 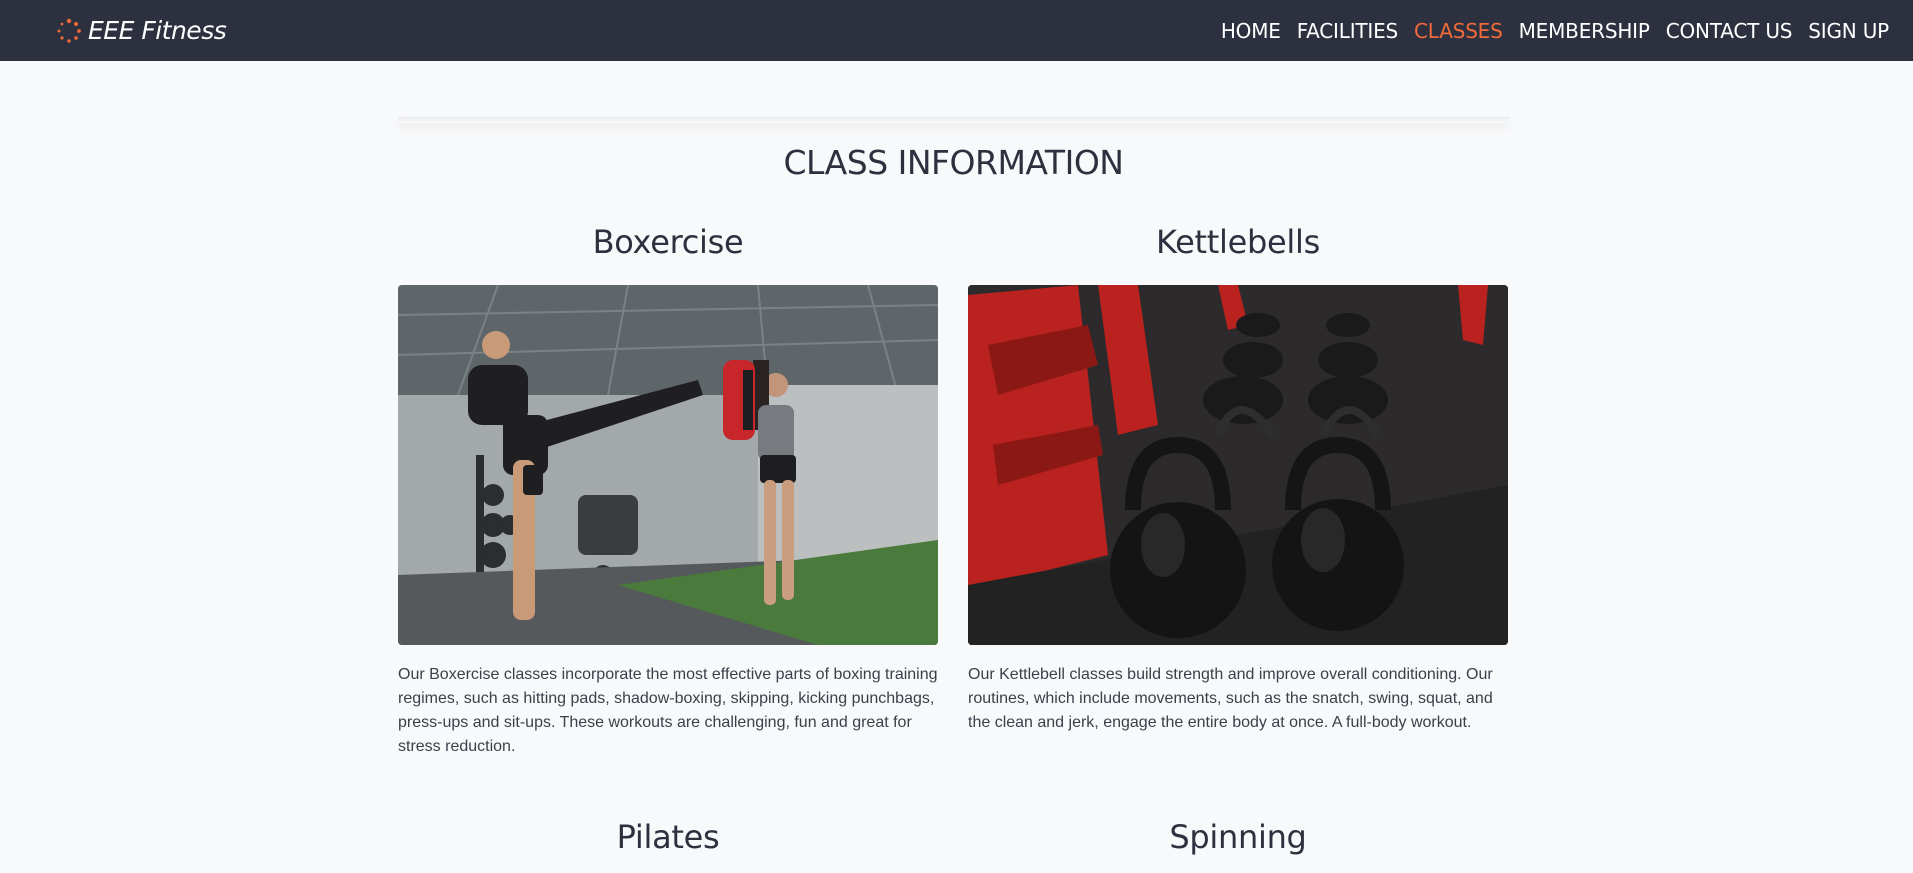 I want to click on divider, so click(x=953, y=120).